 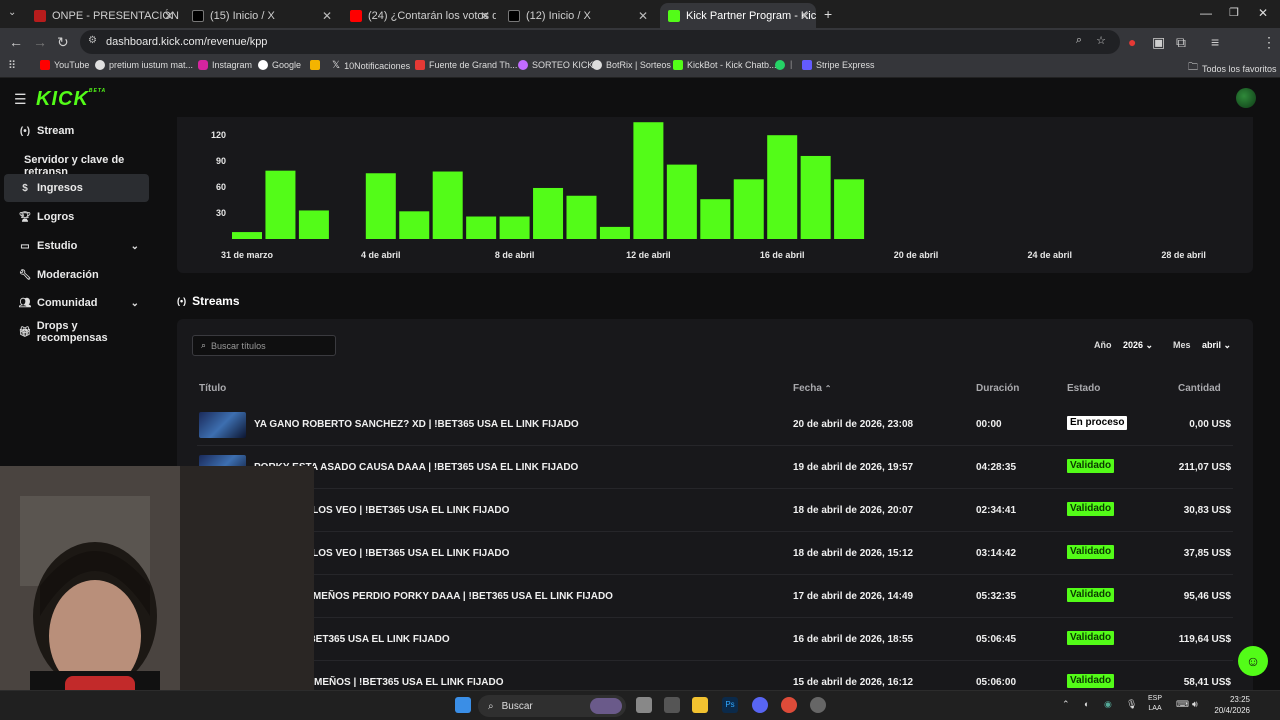 What do you see at coordinates (20, 99) in the screenshot?
I see `menu-icon: ☰` at bounding box center [20, 99].